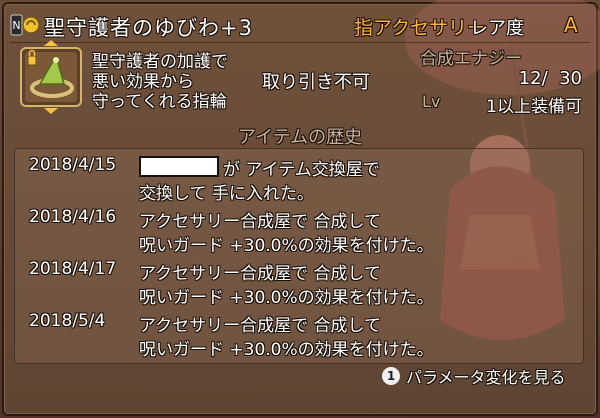  Describe the element at coordinates (316, 82) in the screenshot. I see `tradability-status: 取り引き不可` at that location.